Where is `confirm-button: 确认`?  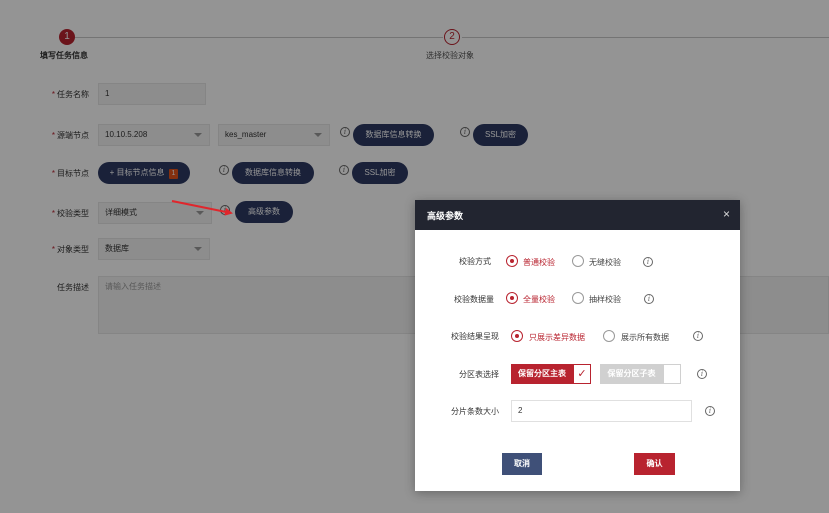 confirm-button: 确认 is located at coordinates (654, 464).